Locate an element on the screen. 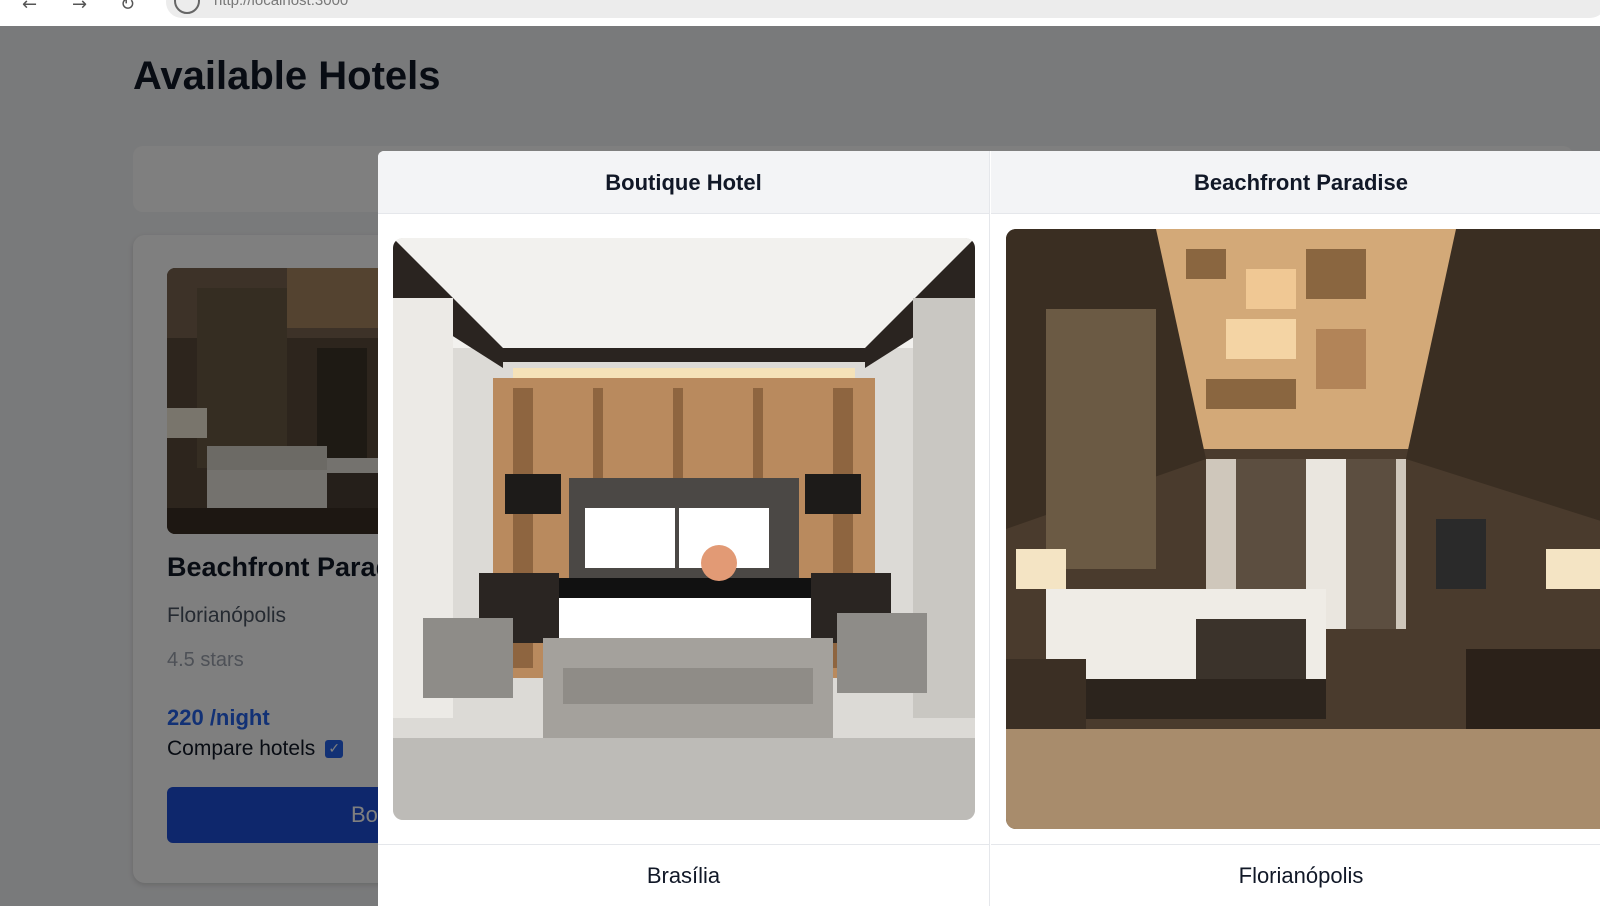  site-info-icon is located at coordinates (187, 7).